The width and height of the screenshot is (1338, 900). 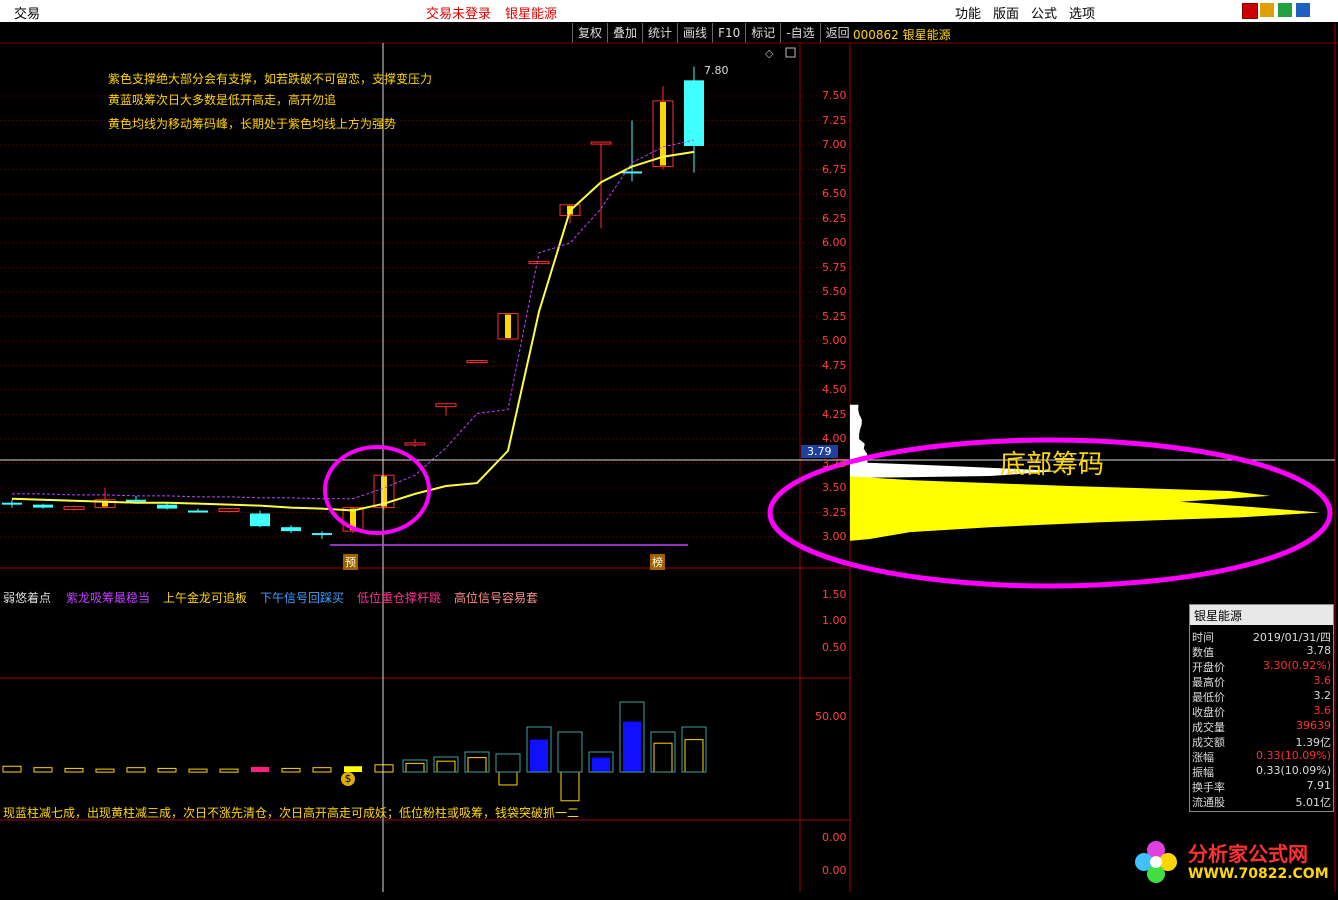 I want to click on info-row-key: 时间, so click(x=1203, y=637).